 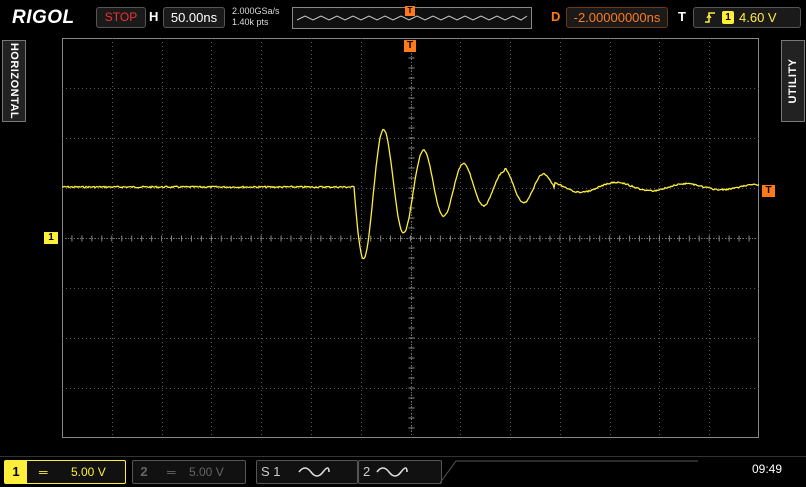 I want to click on math-slot-2: 2, so click(x=400, y=472).